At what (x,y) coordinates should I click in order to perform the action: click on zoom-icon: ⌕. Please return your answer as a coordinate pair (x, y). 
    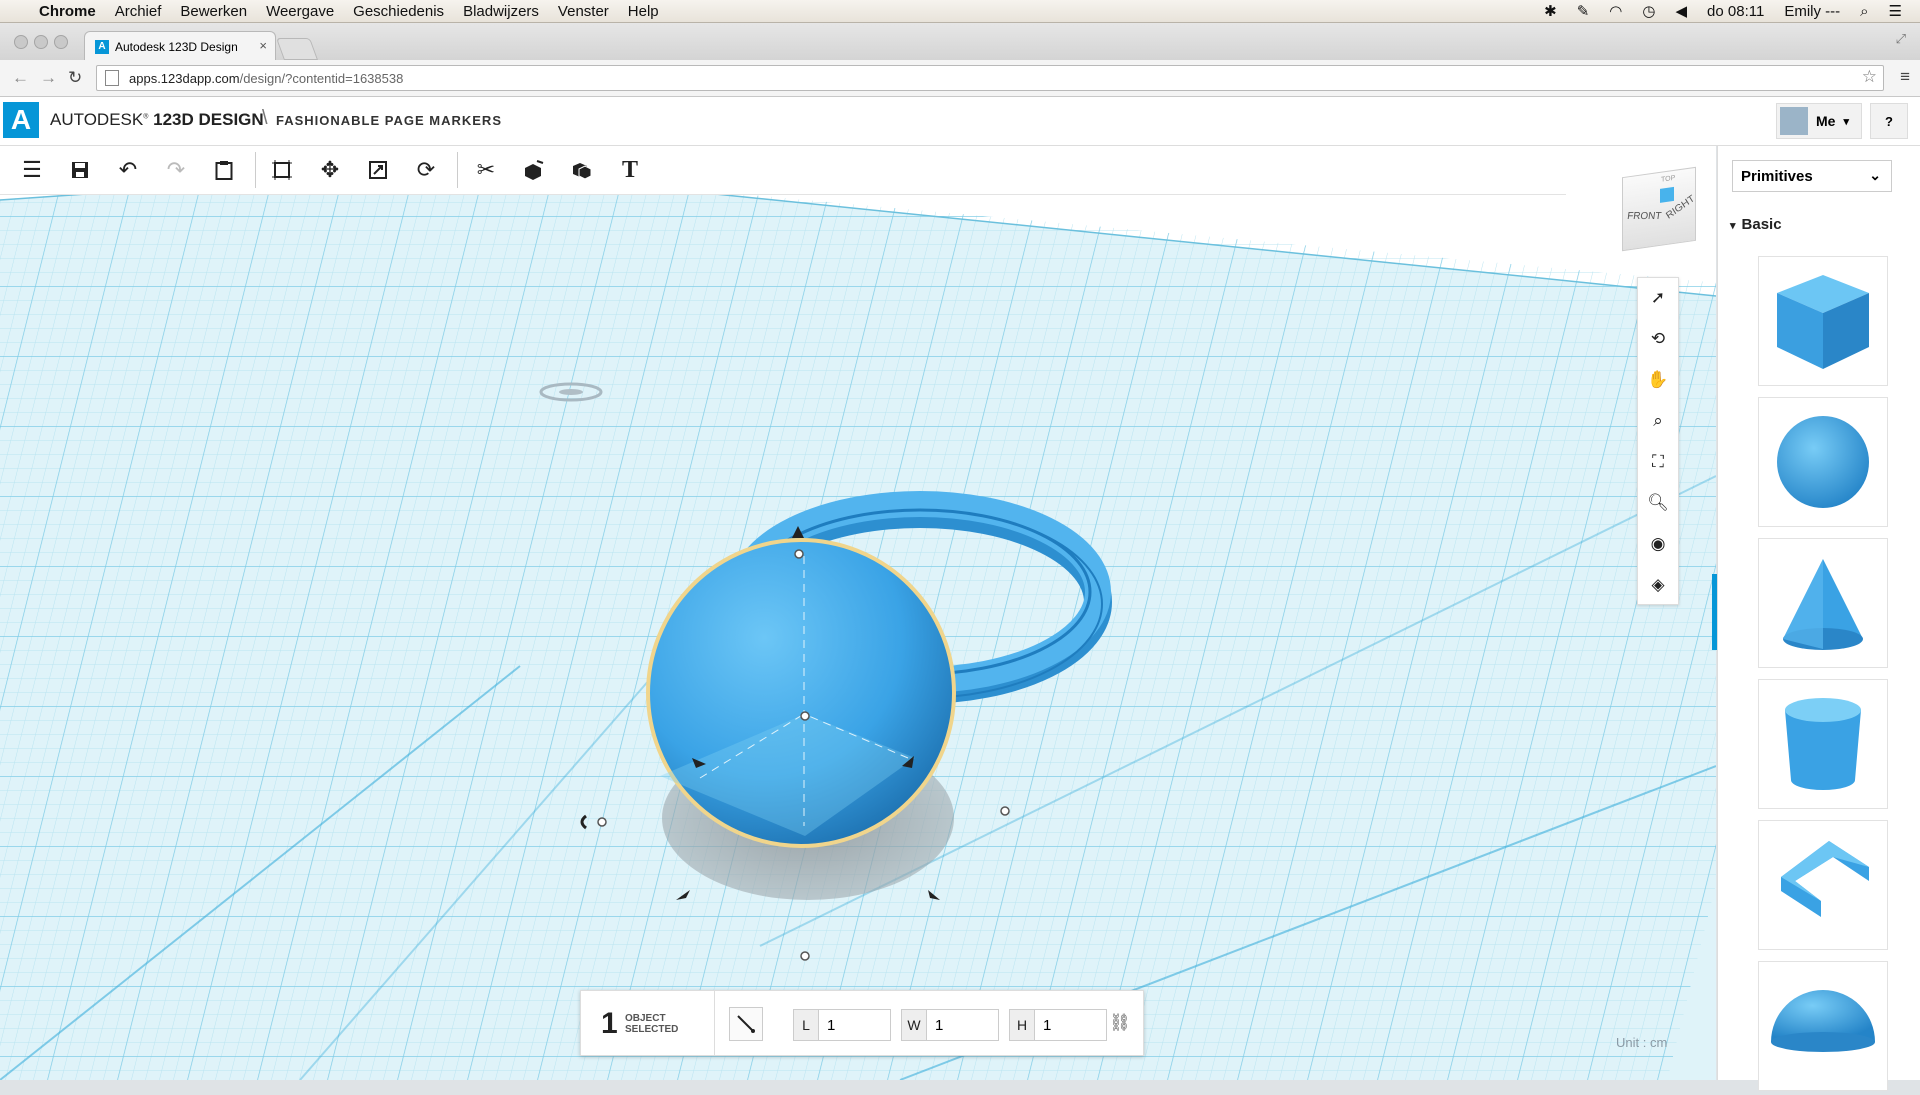
    Looking at the image, I should click on (1658, 421).